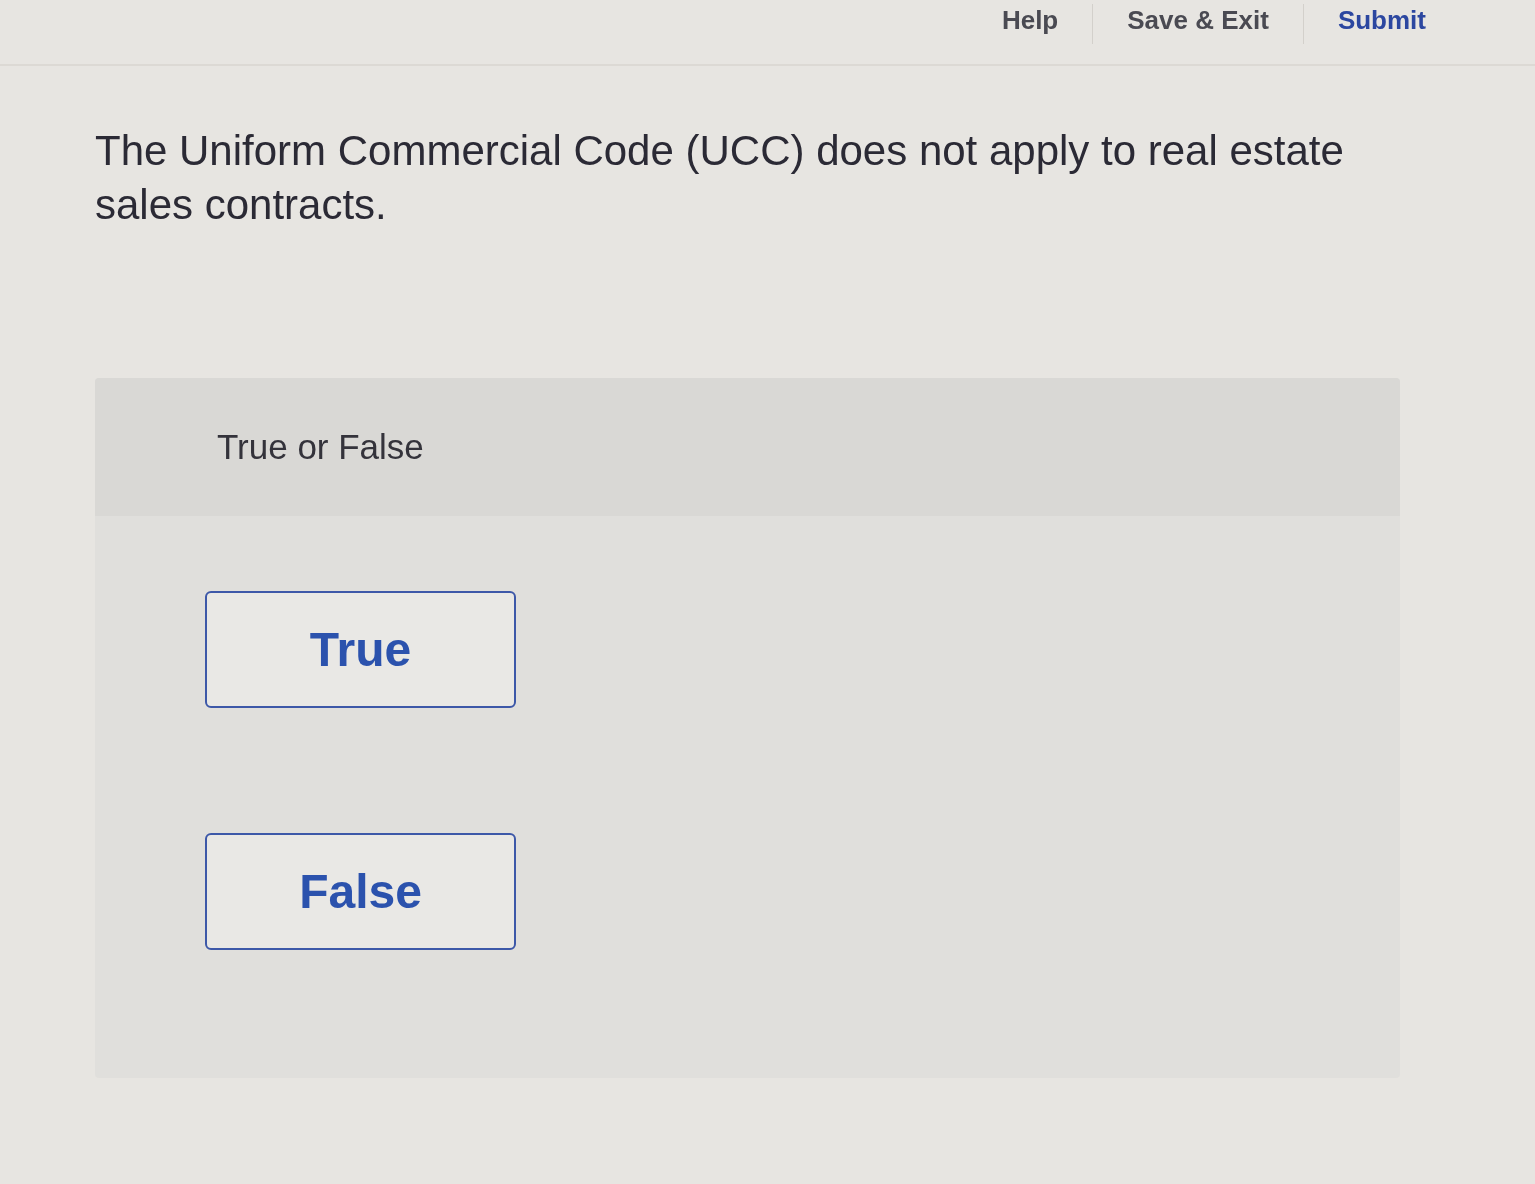  What do you see at coordinates (360, 891) in the screenshot?
I see `answer-option-button: False` at bounding box center [360, 891].